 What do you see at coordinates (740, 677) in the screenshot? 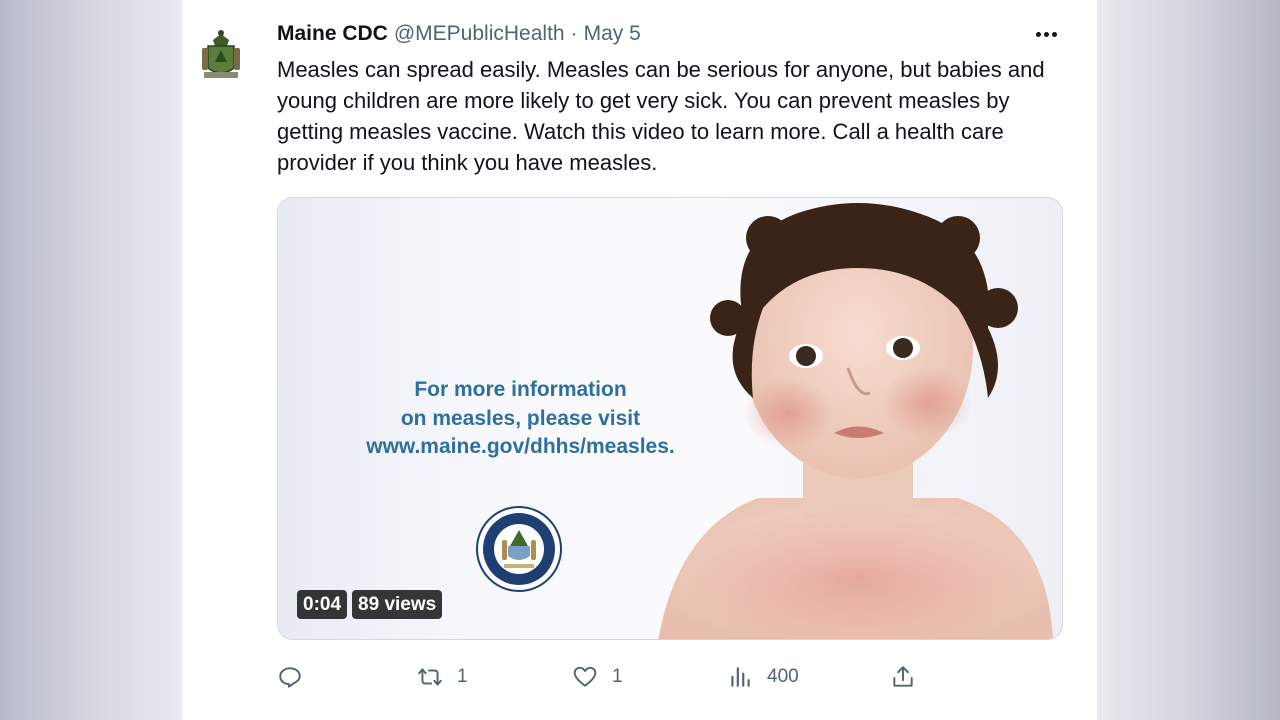
I see `analytics-icon` at bounding box center [740, 677].